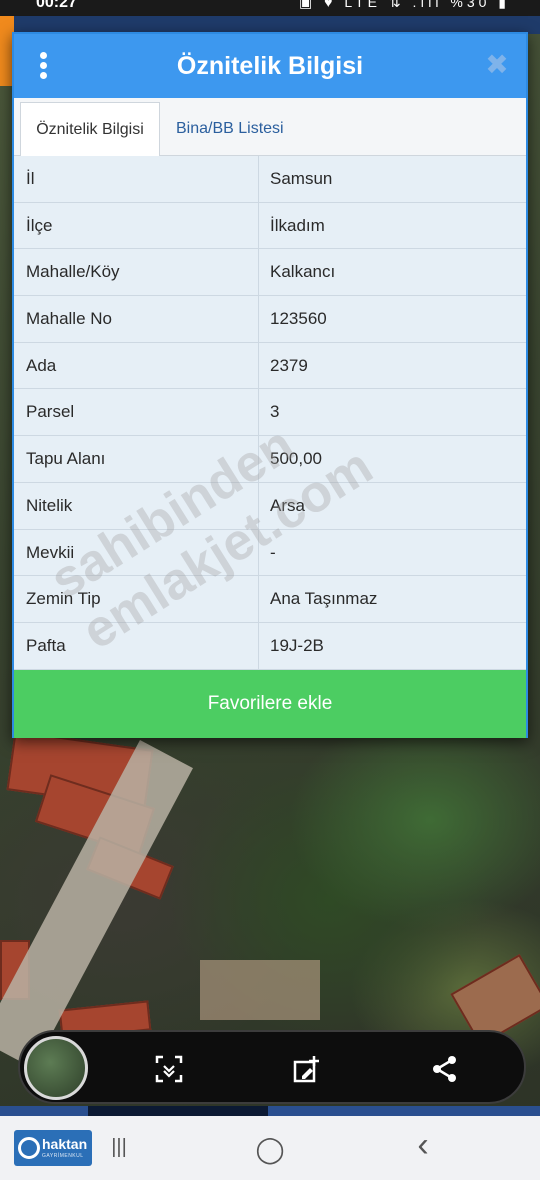 The width and height of the screenshot is (540, 1180). What do you see at coordinates (73, 272) in the screenshot?
I see `row-key: Mahalle/Köy` at bounding box center [73, 272].